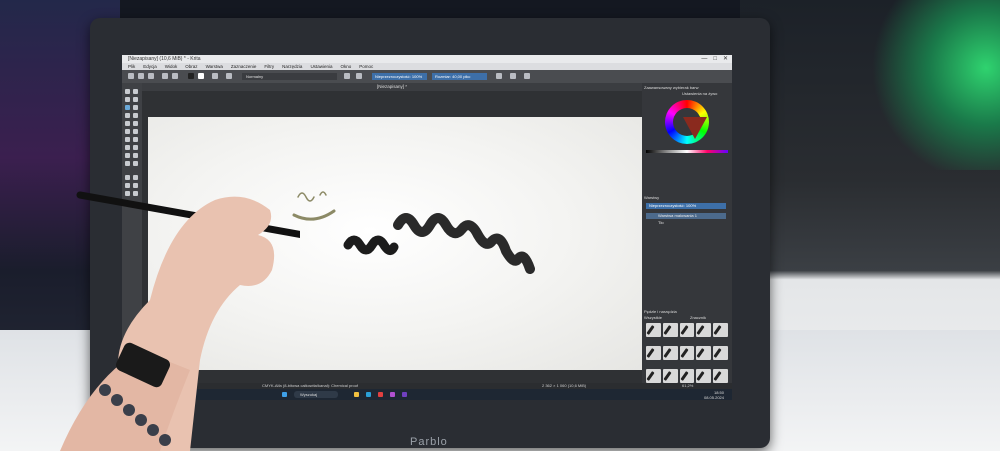 The width and height of the screenshot is (1000, 451). I want to click on menu-help: Pomoc, so click(366, 66).